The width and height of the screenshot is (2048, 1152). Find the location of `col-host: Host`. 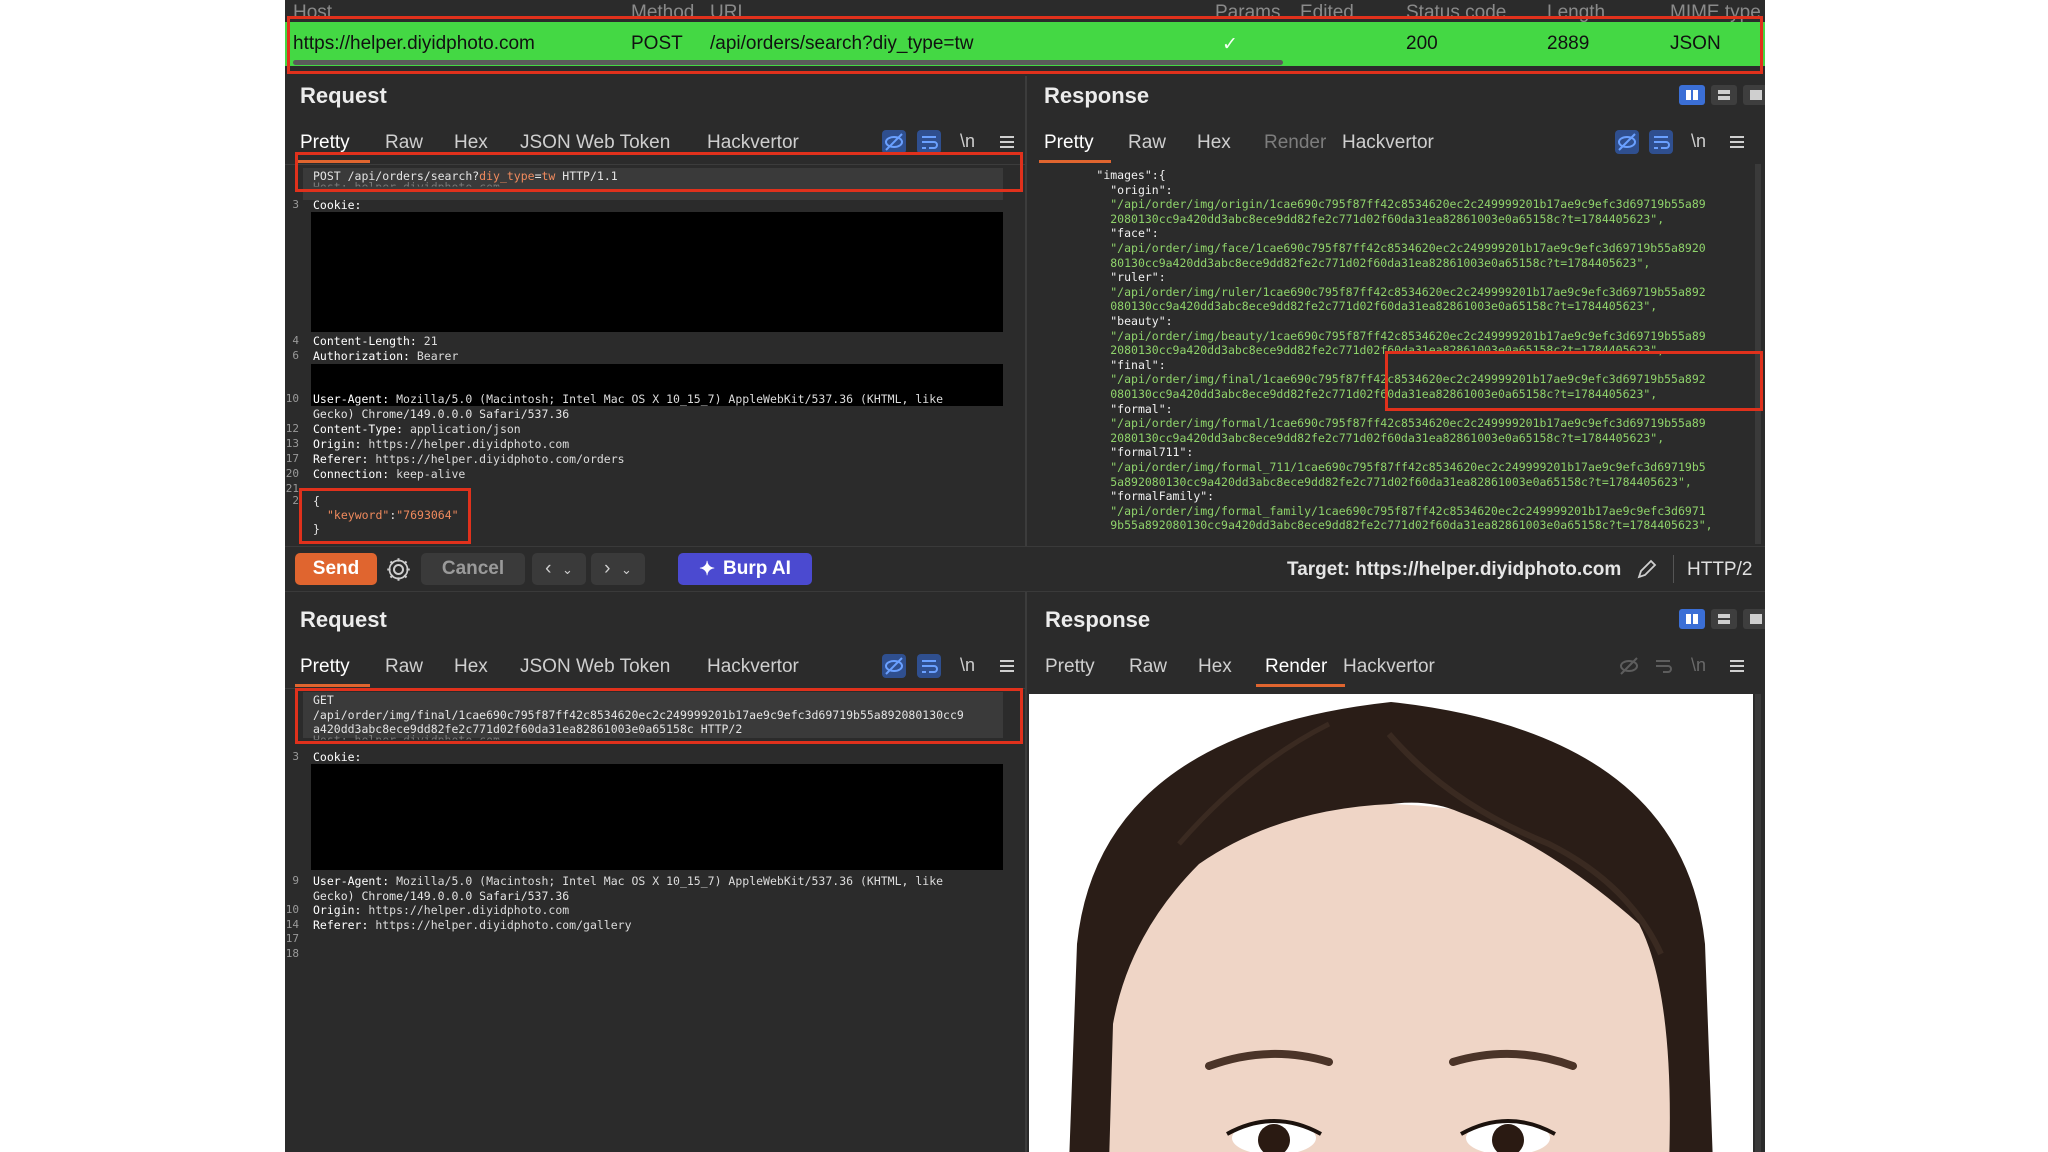

col-host: Host is located at coordinates (312, 12).